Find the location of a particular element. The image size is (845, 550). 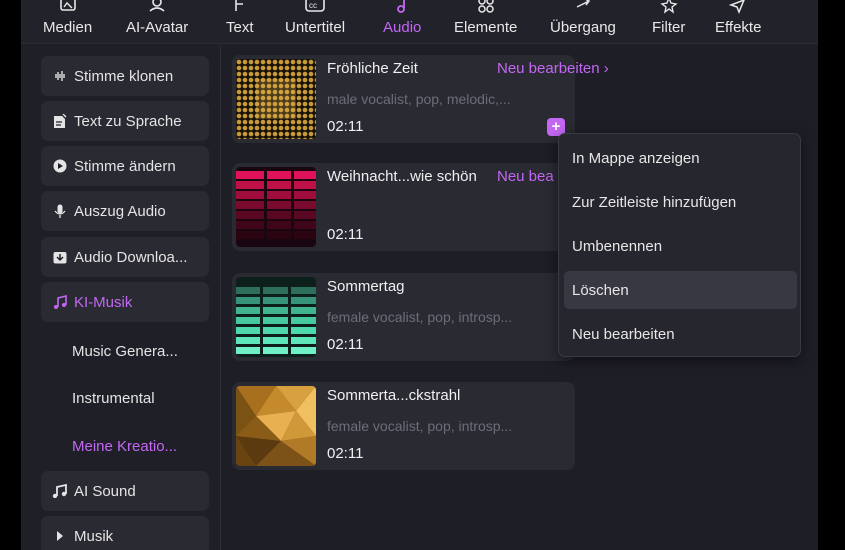

subtitle-icon: cc is located at coordinates (315, 6).